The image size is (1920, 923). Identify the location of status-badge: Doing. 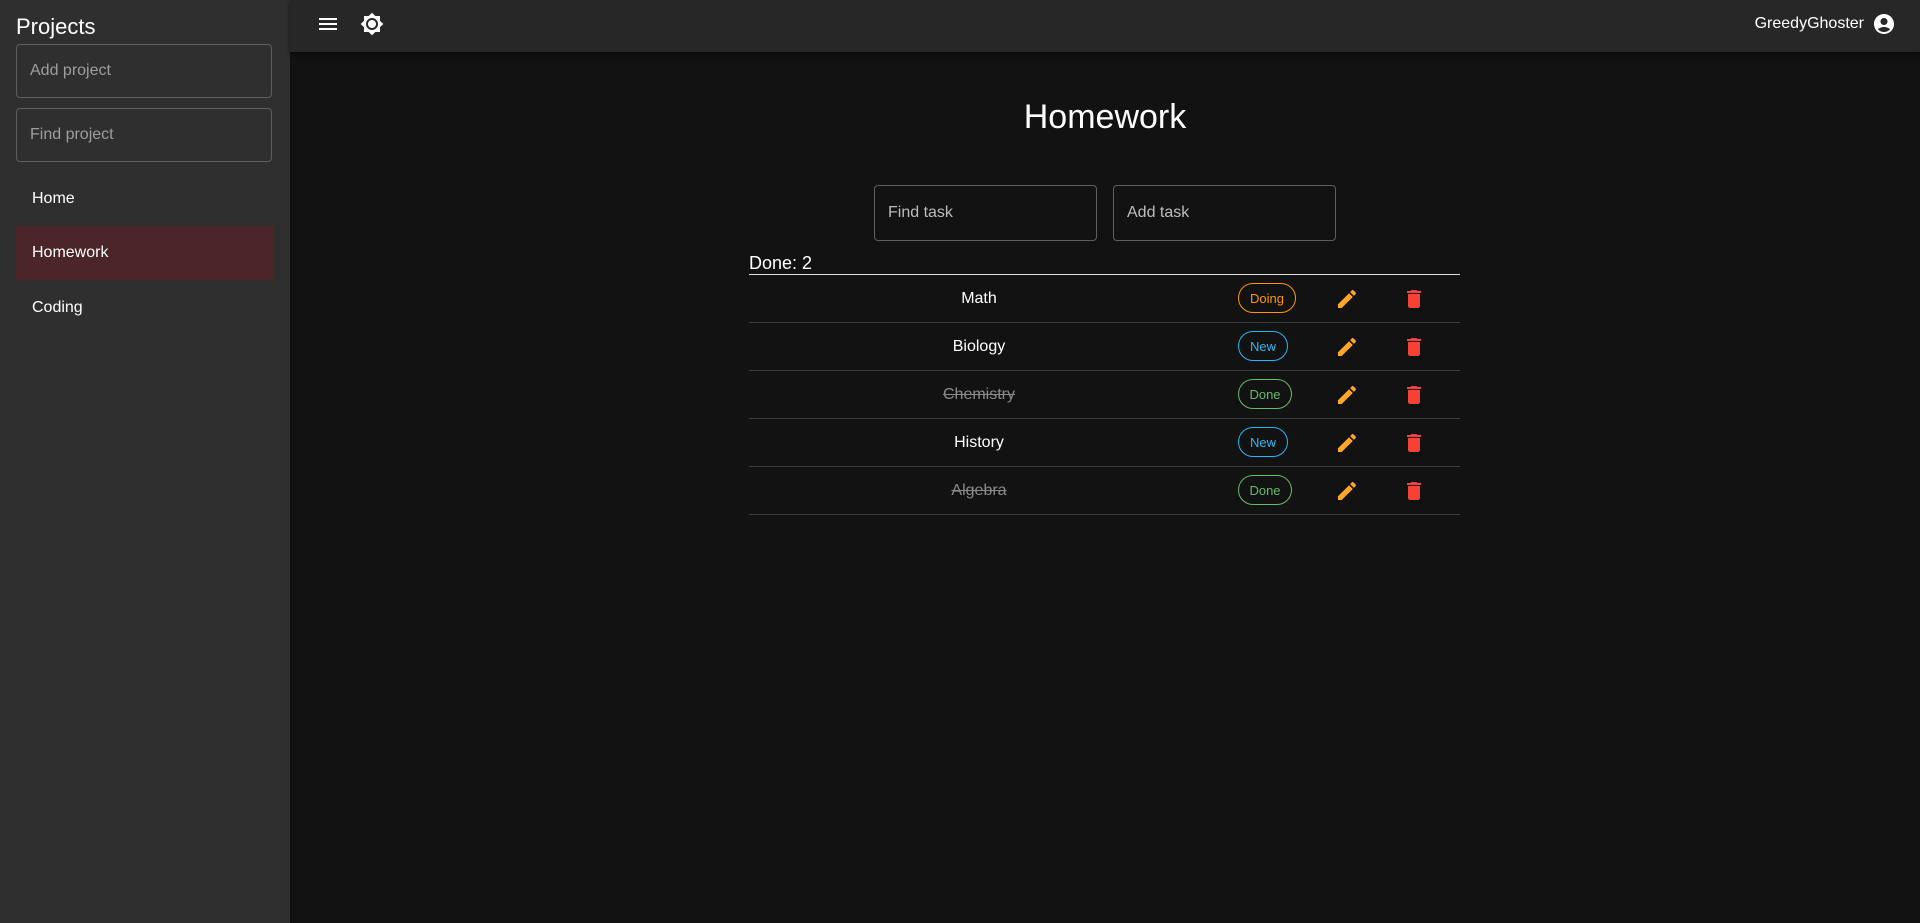
(1267, 298).